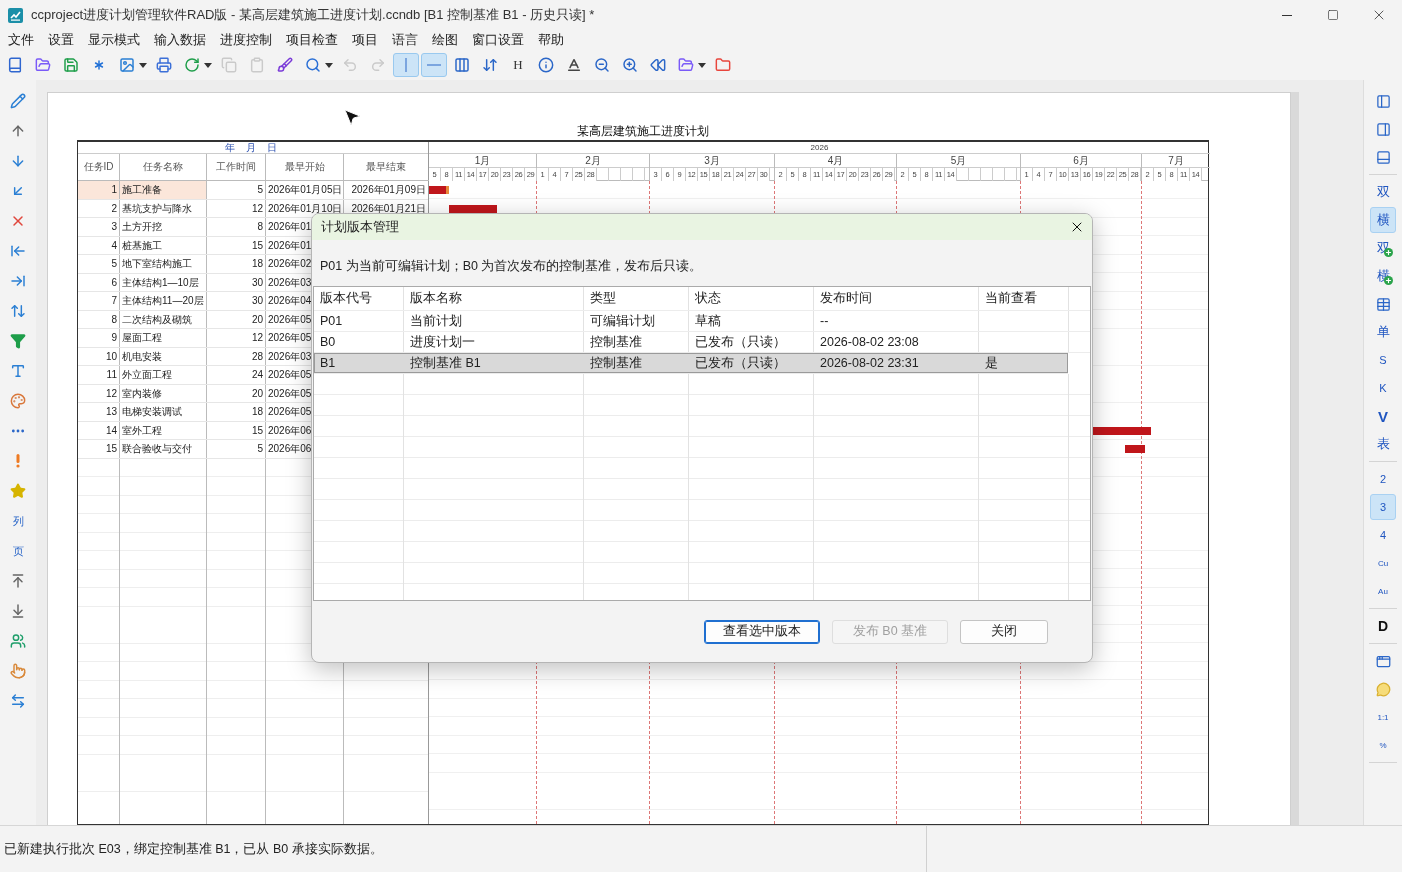 The width and height of the screenshot is (1402, 872). What do you see at coordinates (21, 40) in the screenshot?
I see `menu-item: 文件` at bounding box center [21, 40].